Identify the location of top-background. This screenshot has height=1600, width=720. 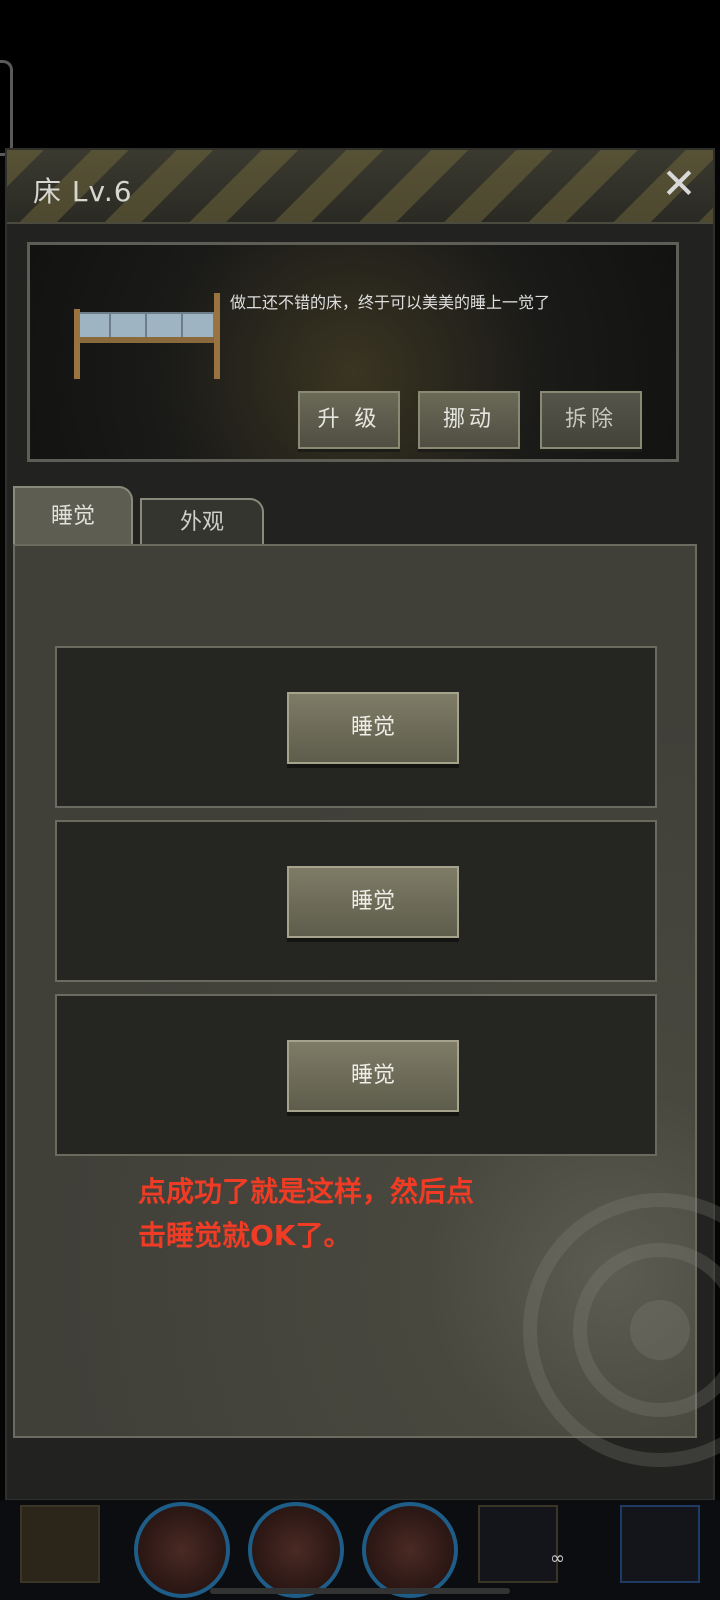
(360, 75).